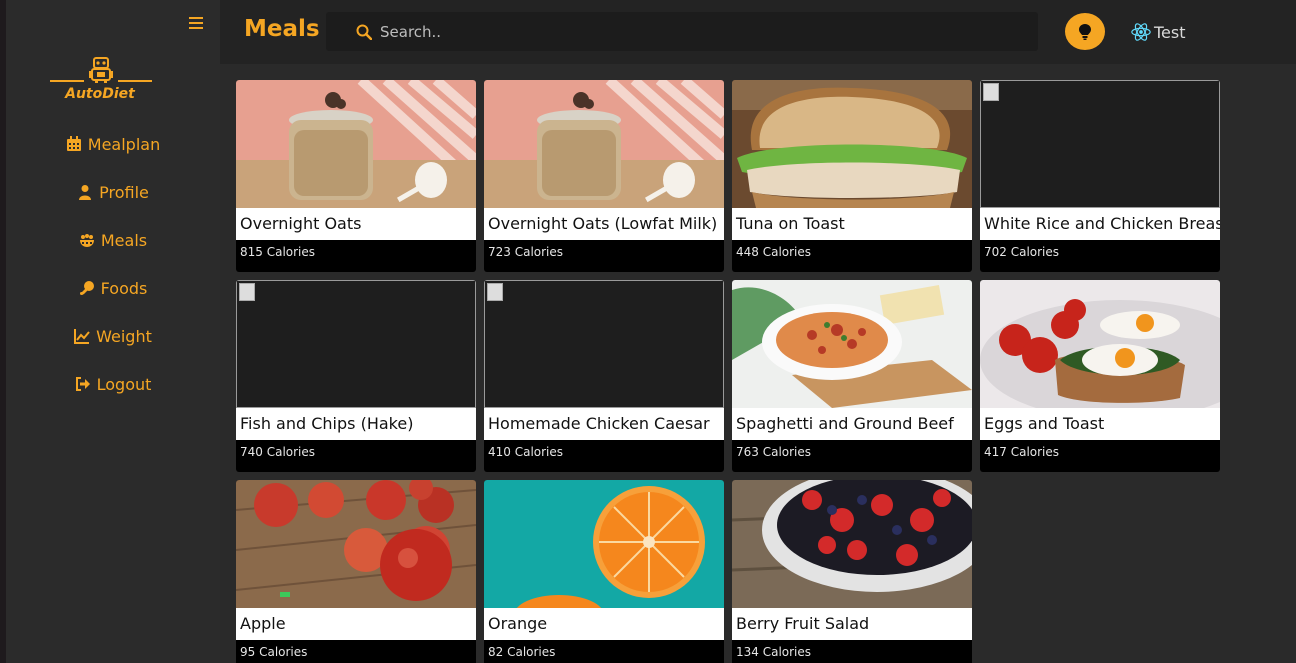 This screenshot has width=1296, height=663. Describe the element at coordinates (364, 32) in the screenshot. I see `search-icon` at that location.